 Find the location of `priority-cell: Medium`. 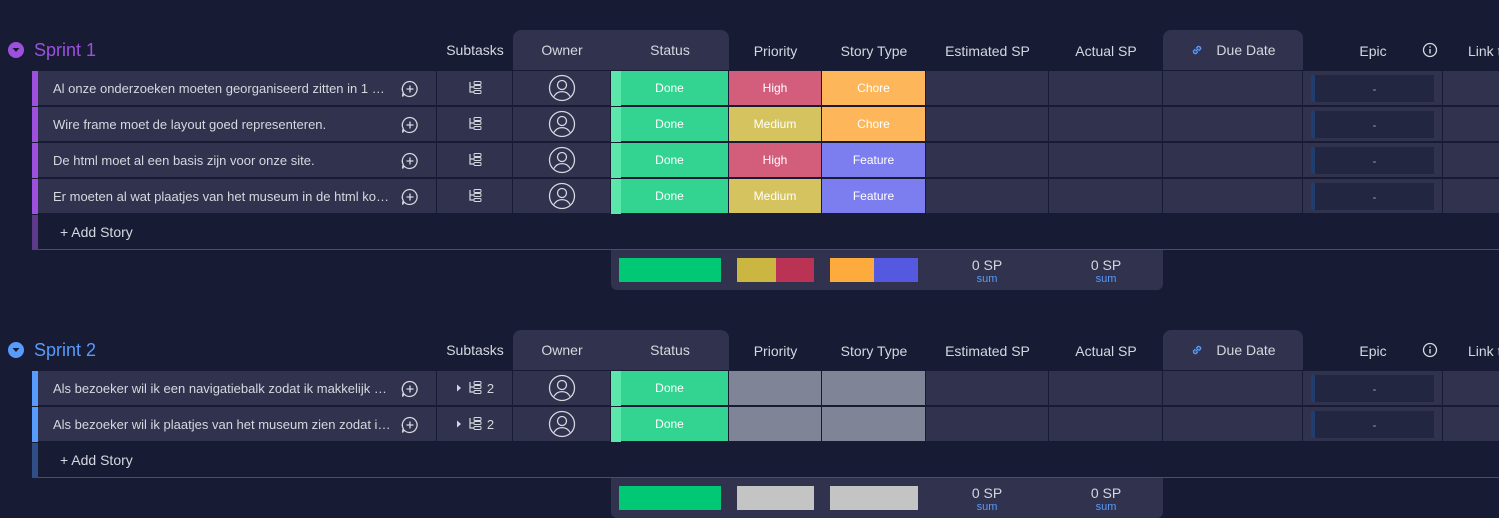

priority-cell: Medium is located at coordinates (775, 196).